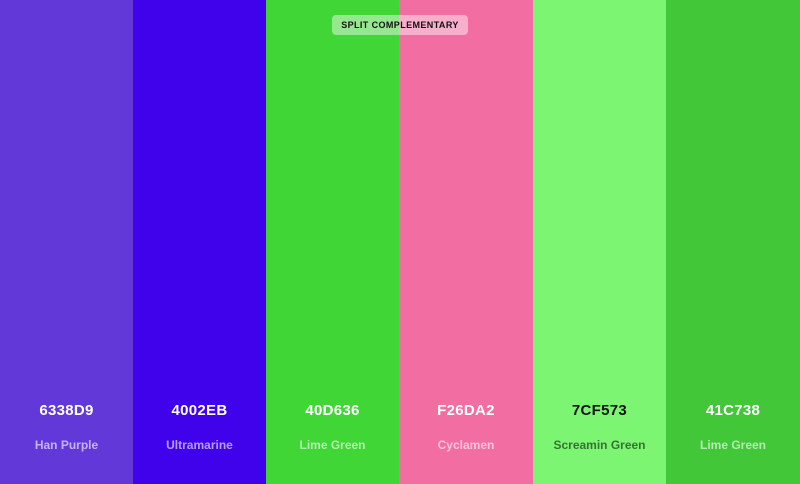 This screenshot has width=800, height=484. I want to click on swatch-color-name: Ultramarine, so click(199, 445).